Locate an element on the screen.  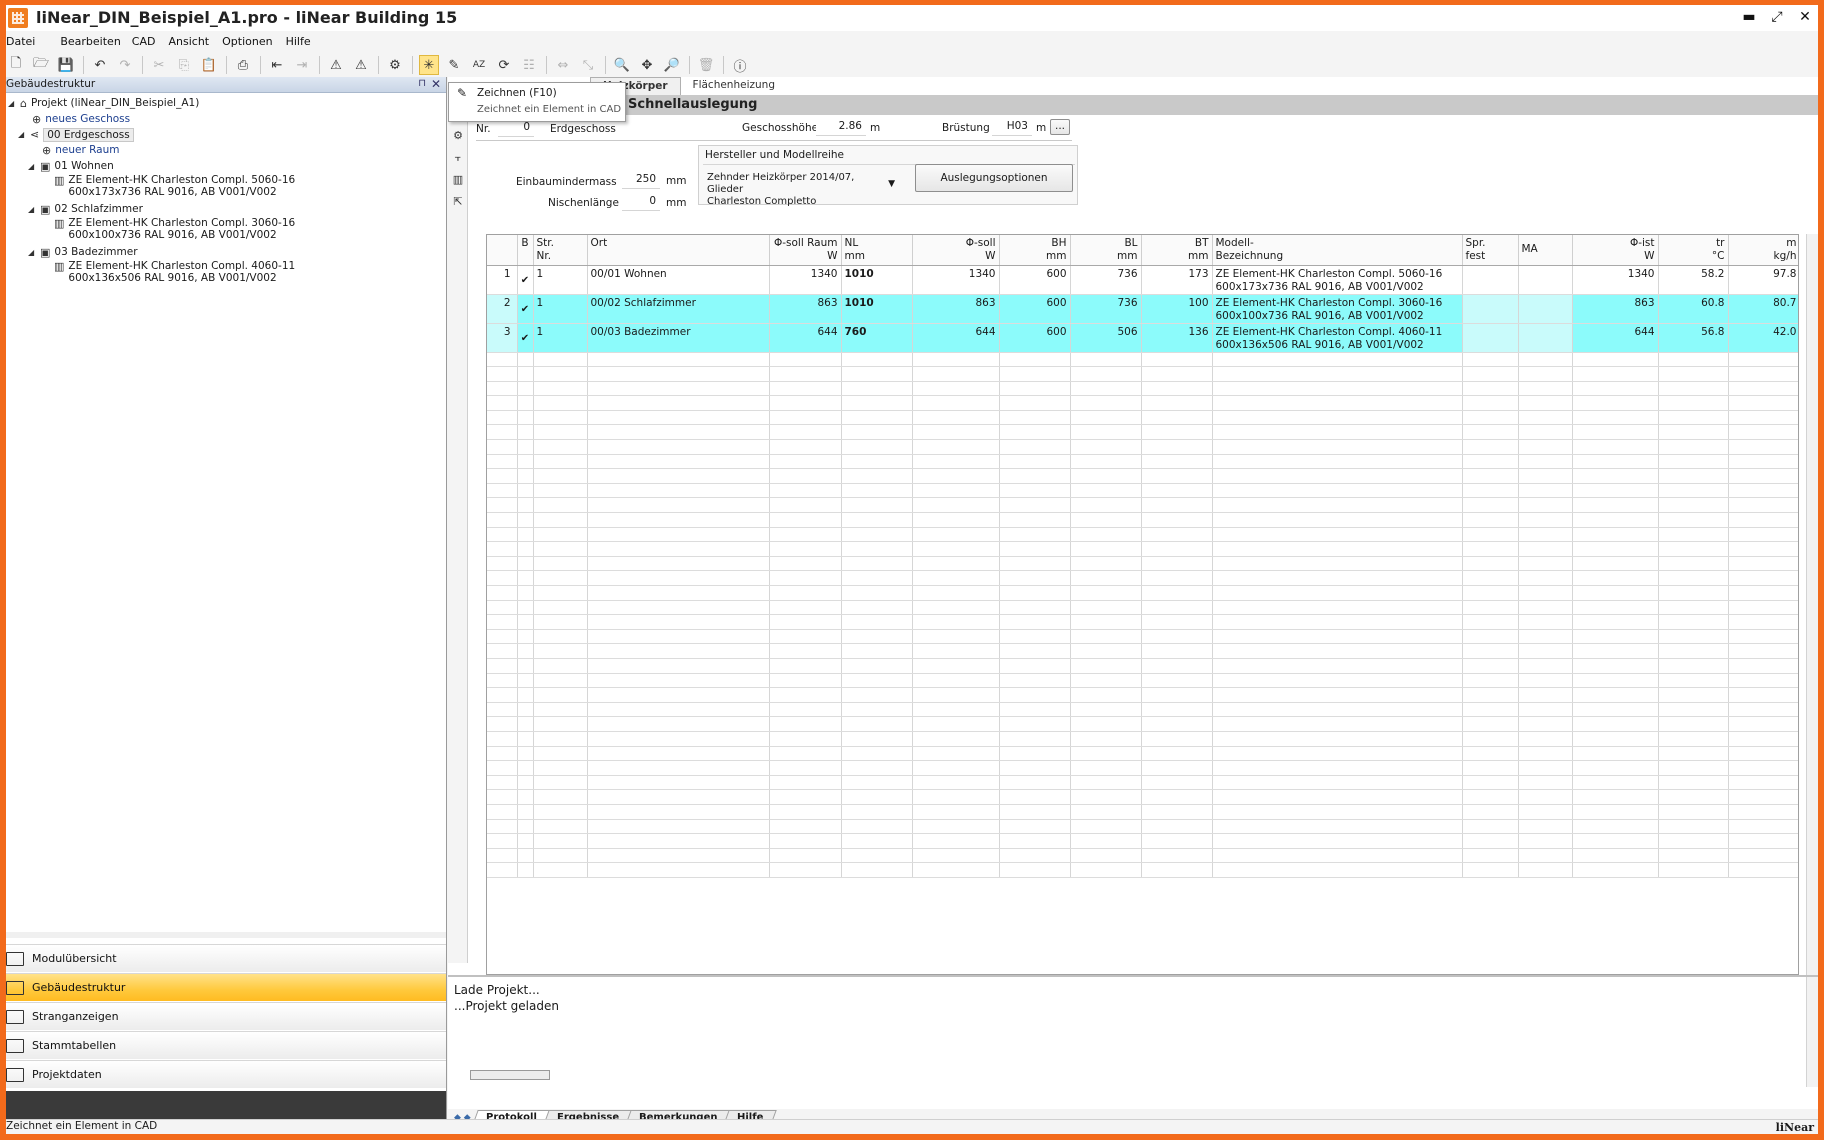
zoom-in-icon: 🔎 is located at coordinates (672, 65).